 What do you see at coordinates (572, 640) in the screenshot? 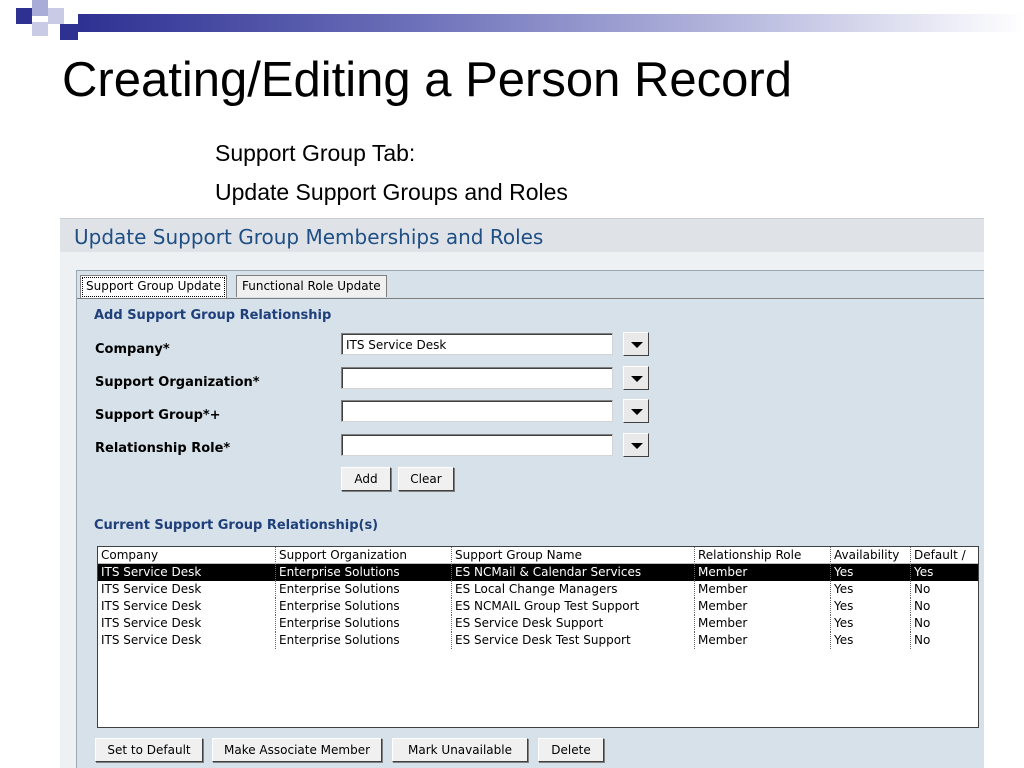
I see `cell-support-group-name: ES Service Desk Test Support` at bounding box center [572, 640].